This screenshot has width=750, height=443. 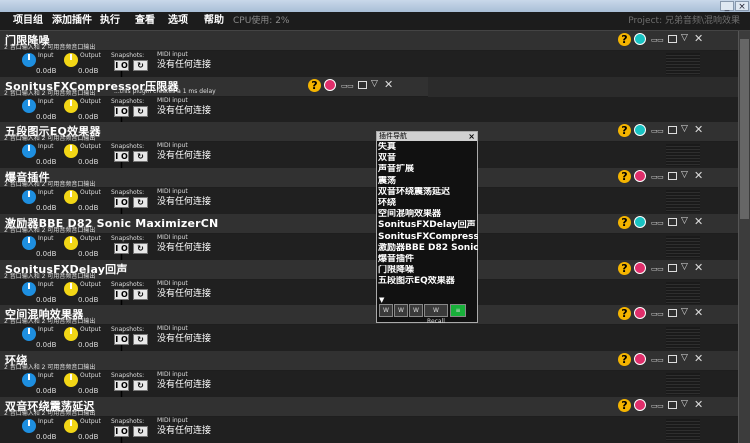 What do you see at coordinates (428, 259) in the screenshot?
I see `navigator-item: 爆音插件` at bounding box center [428, 259].